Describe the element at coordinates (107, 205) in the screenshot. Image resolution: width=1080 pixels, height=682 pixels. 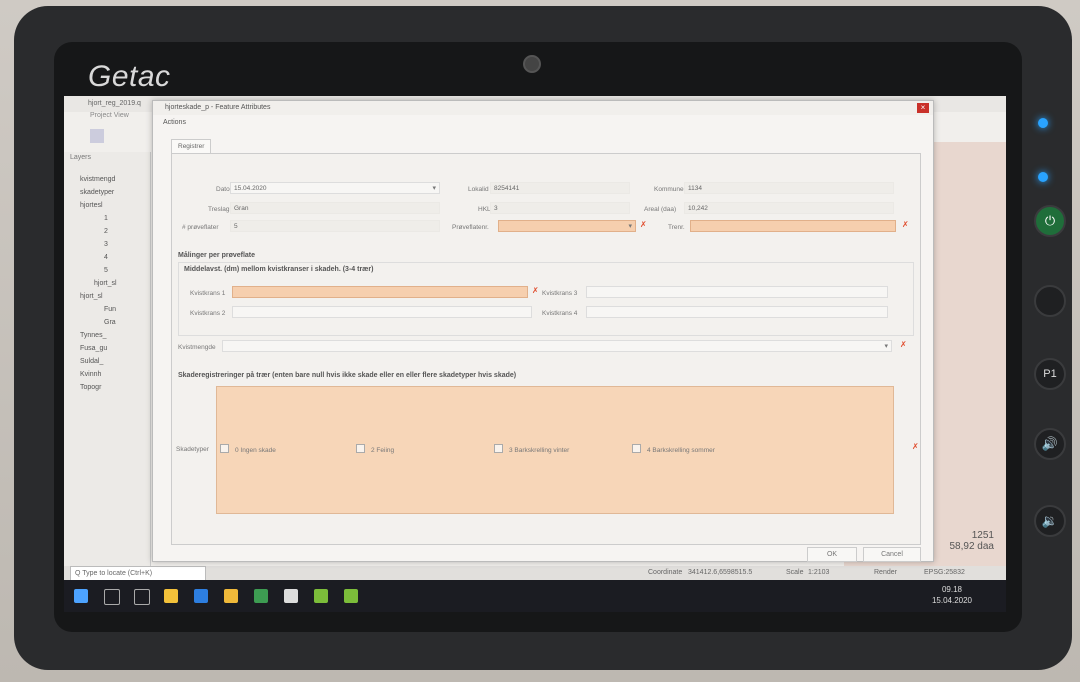
I see `layer-item: hjortesl` at that location.